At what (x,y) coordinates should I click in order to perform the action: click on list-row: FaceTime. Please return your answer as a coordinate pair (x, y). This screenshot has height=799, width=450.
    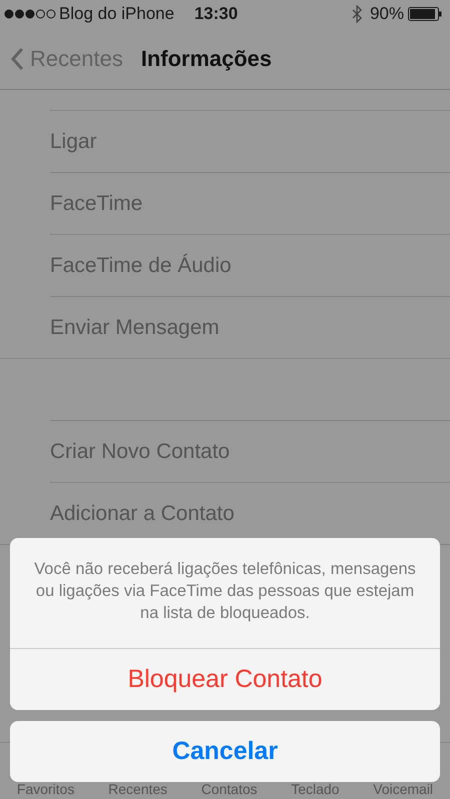
    Looking at the image, I should click on (250, 203).